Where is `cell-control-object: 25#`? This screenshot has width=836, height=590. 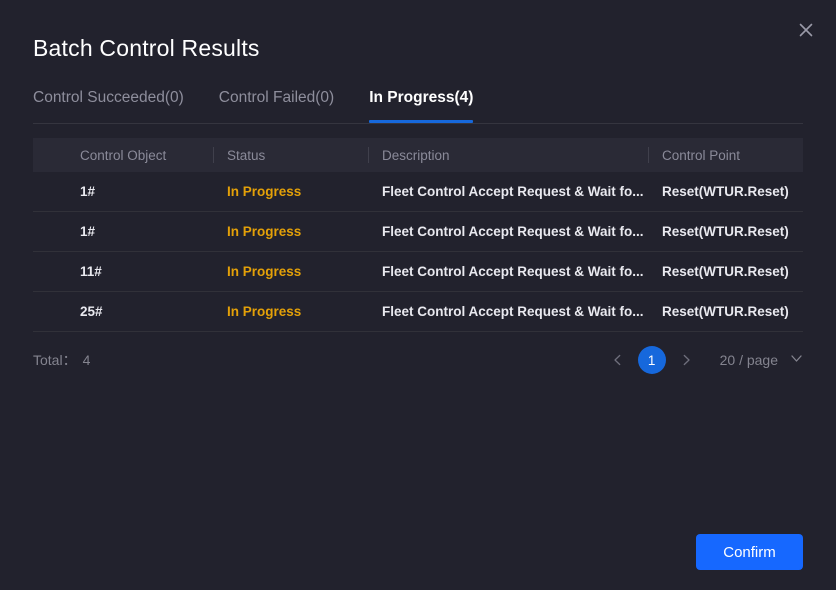 cell-control-object: 25# is located at coordinates (91, 311).